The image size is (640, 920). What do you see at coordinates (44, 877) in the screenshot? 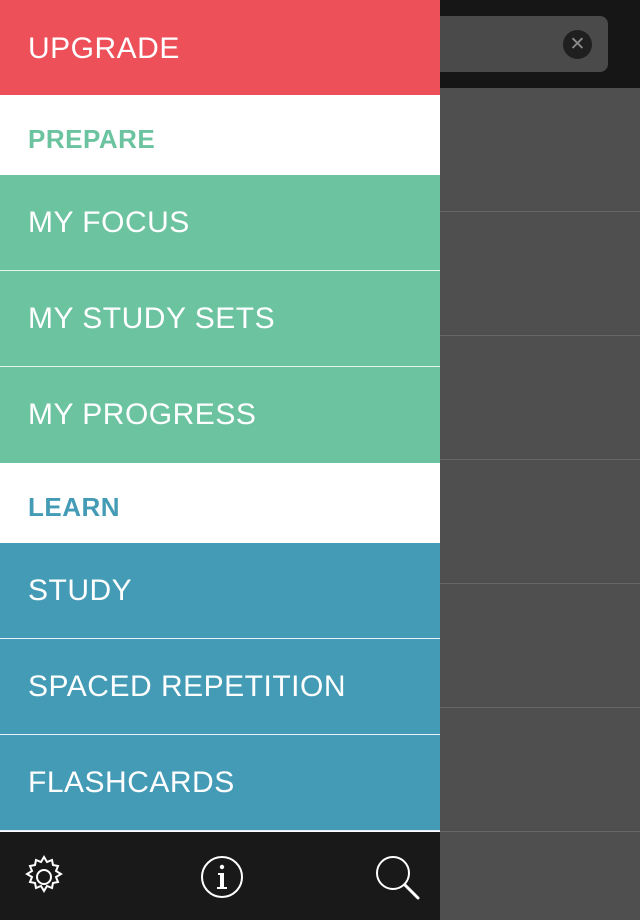
I see `gear-icon` at bounding box center [44, 877].